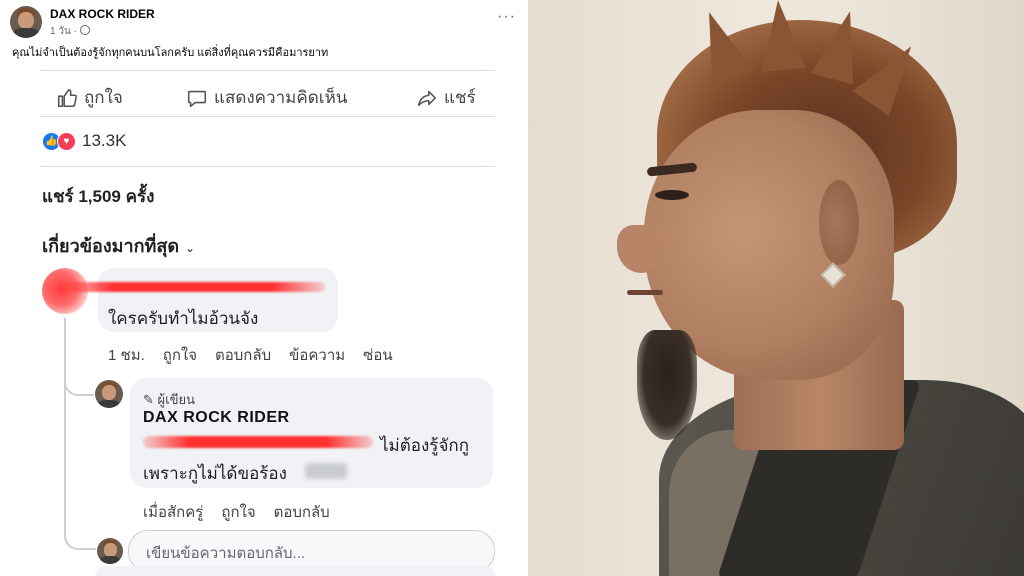 This screenshot has height=576, width=1024. Describe the element at coordinates (173, 512) in the screenshot. I see `reply-time: เมื่อสักครู่` at that location.